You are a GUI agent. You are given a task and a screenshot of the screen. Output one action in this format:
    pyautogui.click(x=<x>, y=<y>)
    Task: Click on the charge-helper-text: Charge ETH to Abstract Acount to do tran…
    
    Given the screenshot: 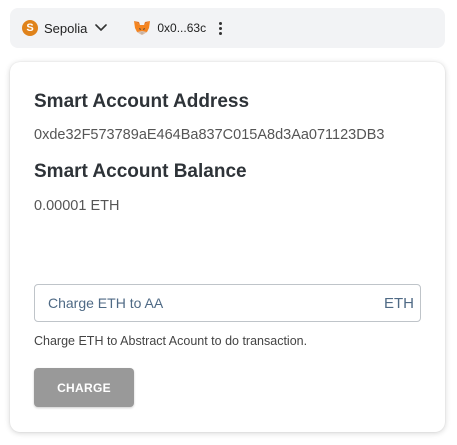 What is the action you would take?
    pyautogui.click(x=171, y=341)
    